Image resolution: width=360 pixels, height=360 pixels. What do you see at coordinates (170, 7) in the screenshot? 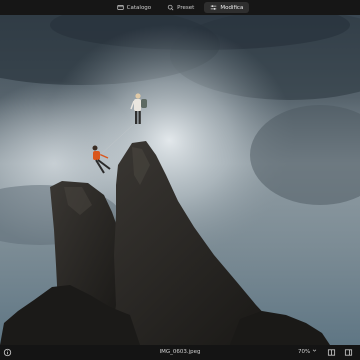
I see `preset-icon` at bounding box center [170, 7].